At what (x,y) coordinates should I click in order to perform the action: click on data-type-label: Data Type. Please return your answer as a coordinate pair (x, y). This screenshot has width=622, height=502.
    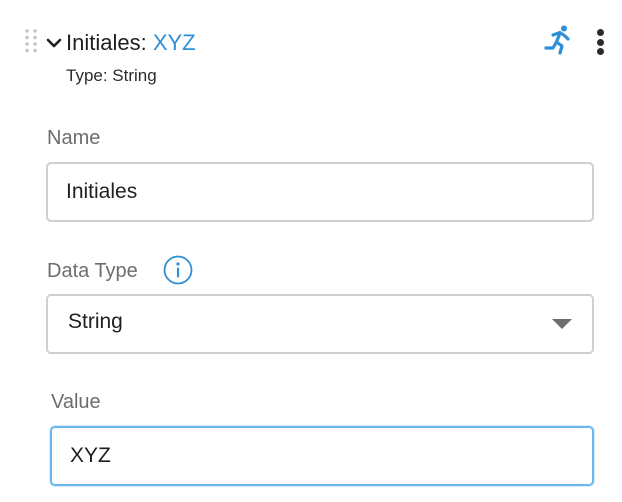
    Looking at the image, I should click on (92, 271).